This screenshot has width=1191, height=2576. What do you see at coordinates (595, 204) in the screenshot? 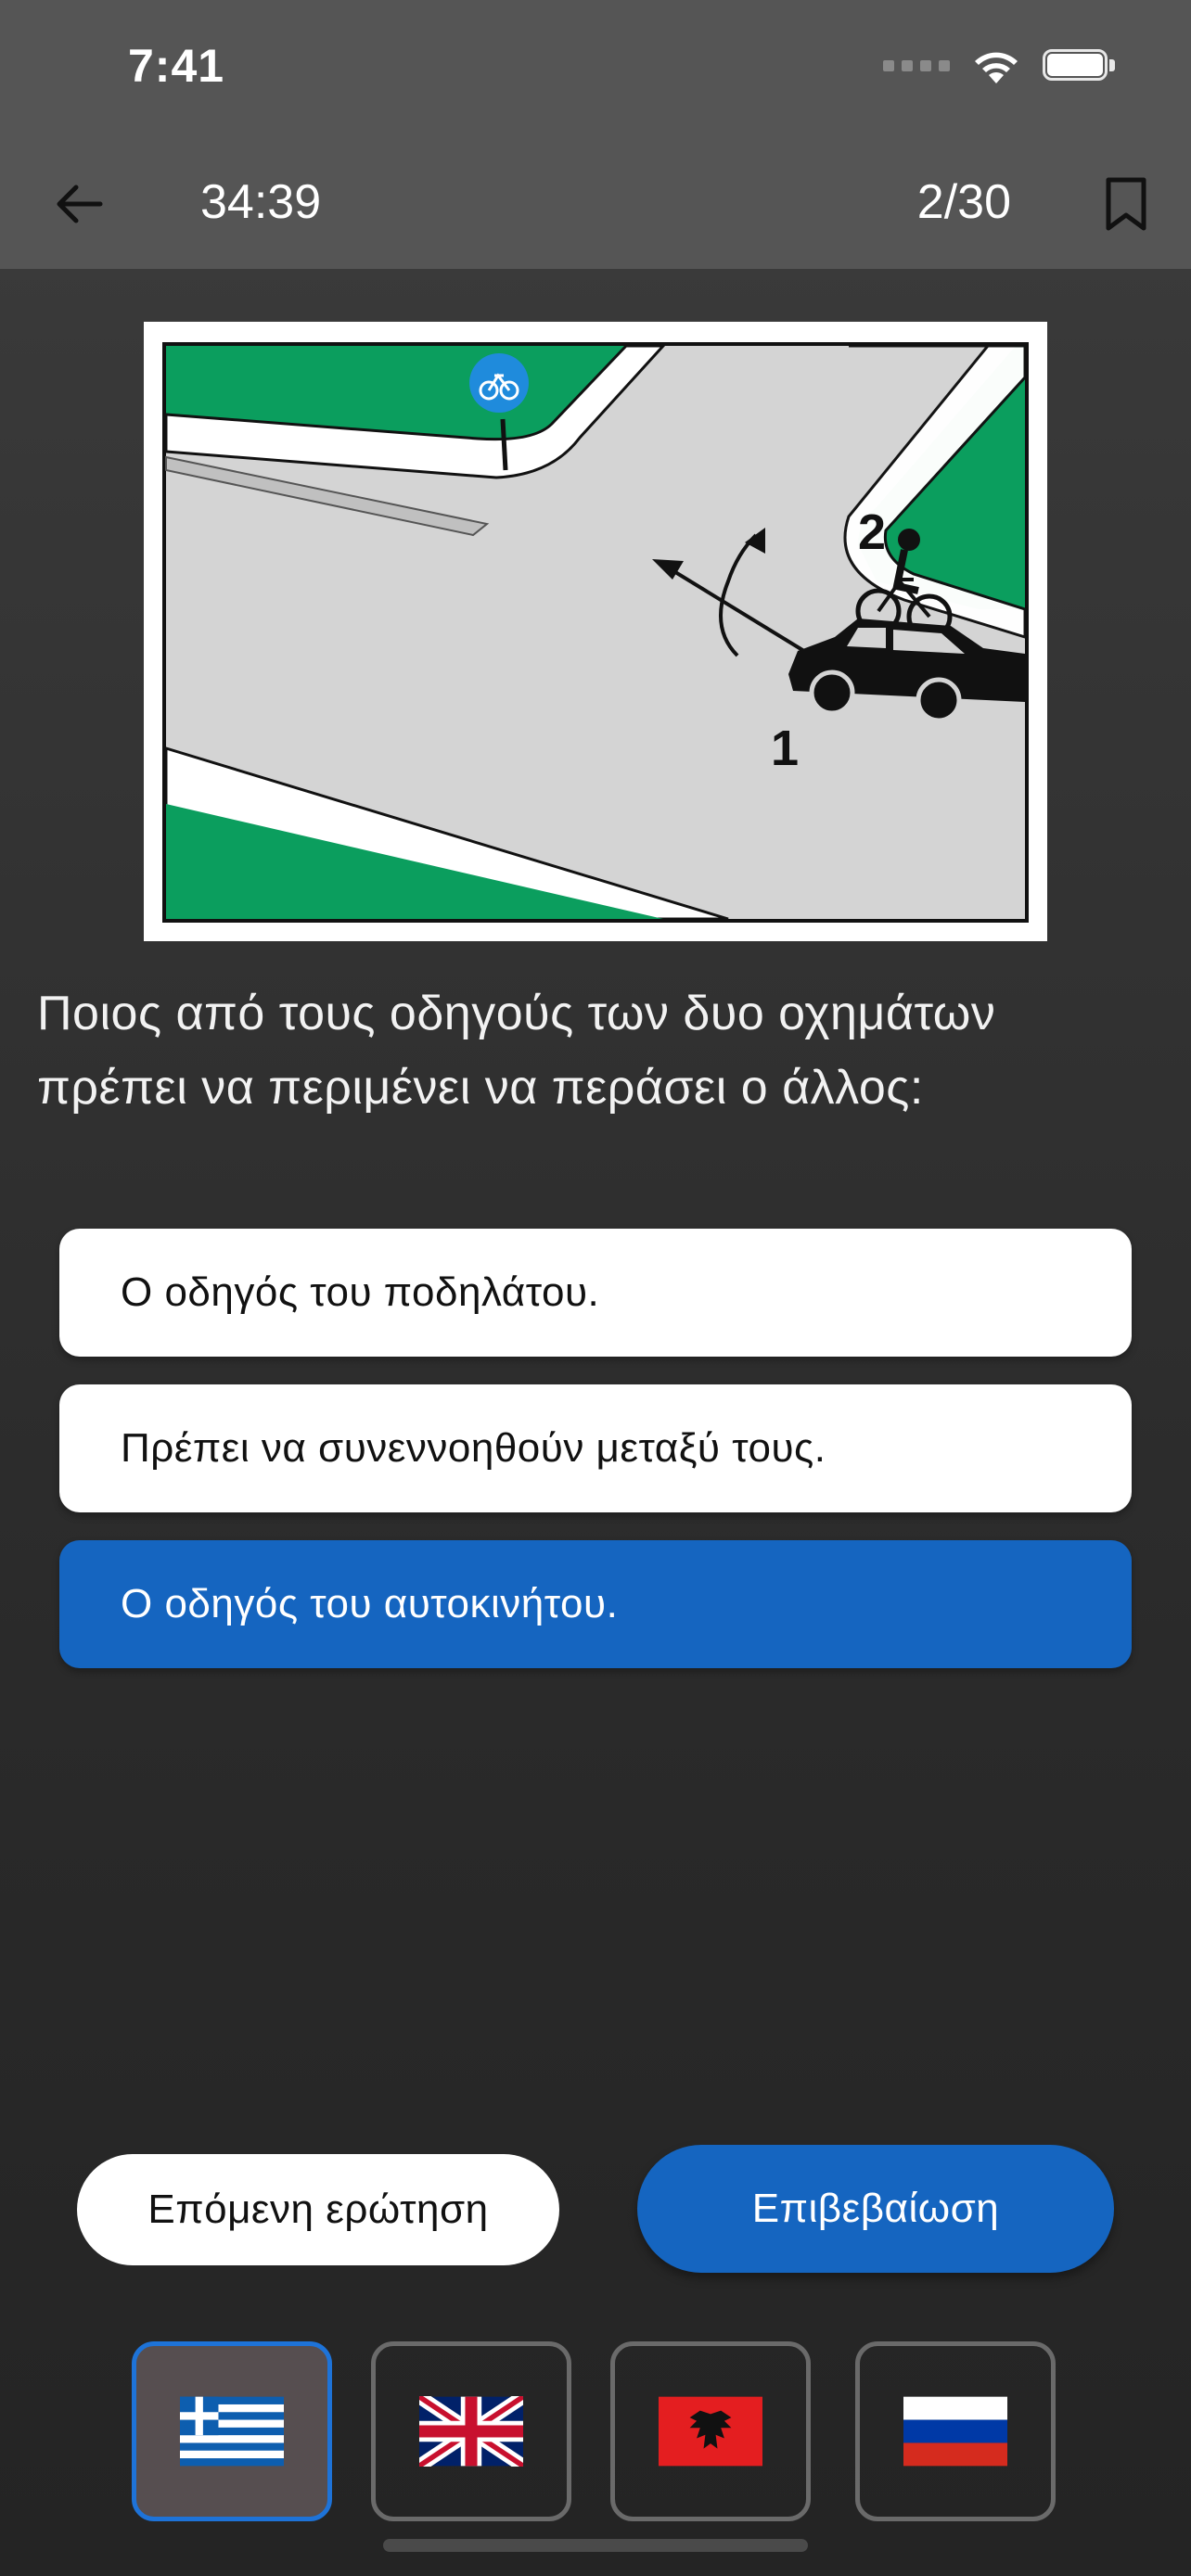
I see `app-bar: 34:39 2/30` at bounding box center [595, 204].